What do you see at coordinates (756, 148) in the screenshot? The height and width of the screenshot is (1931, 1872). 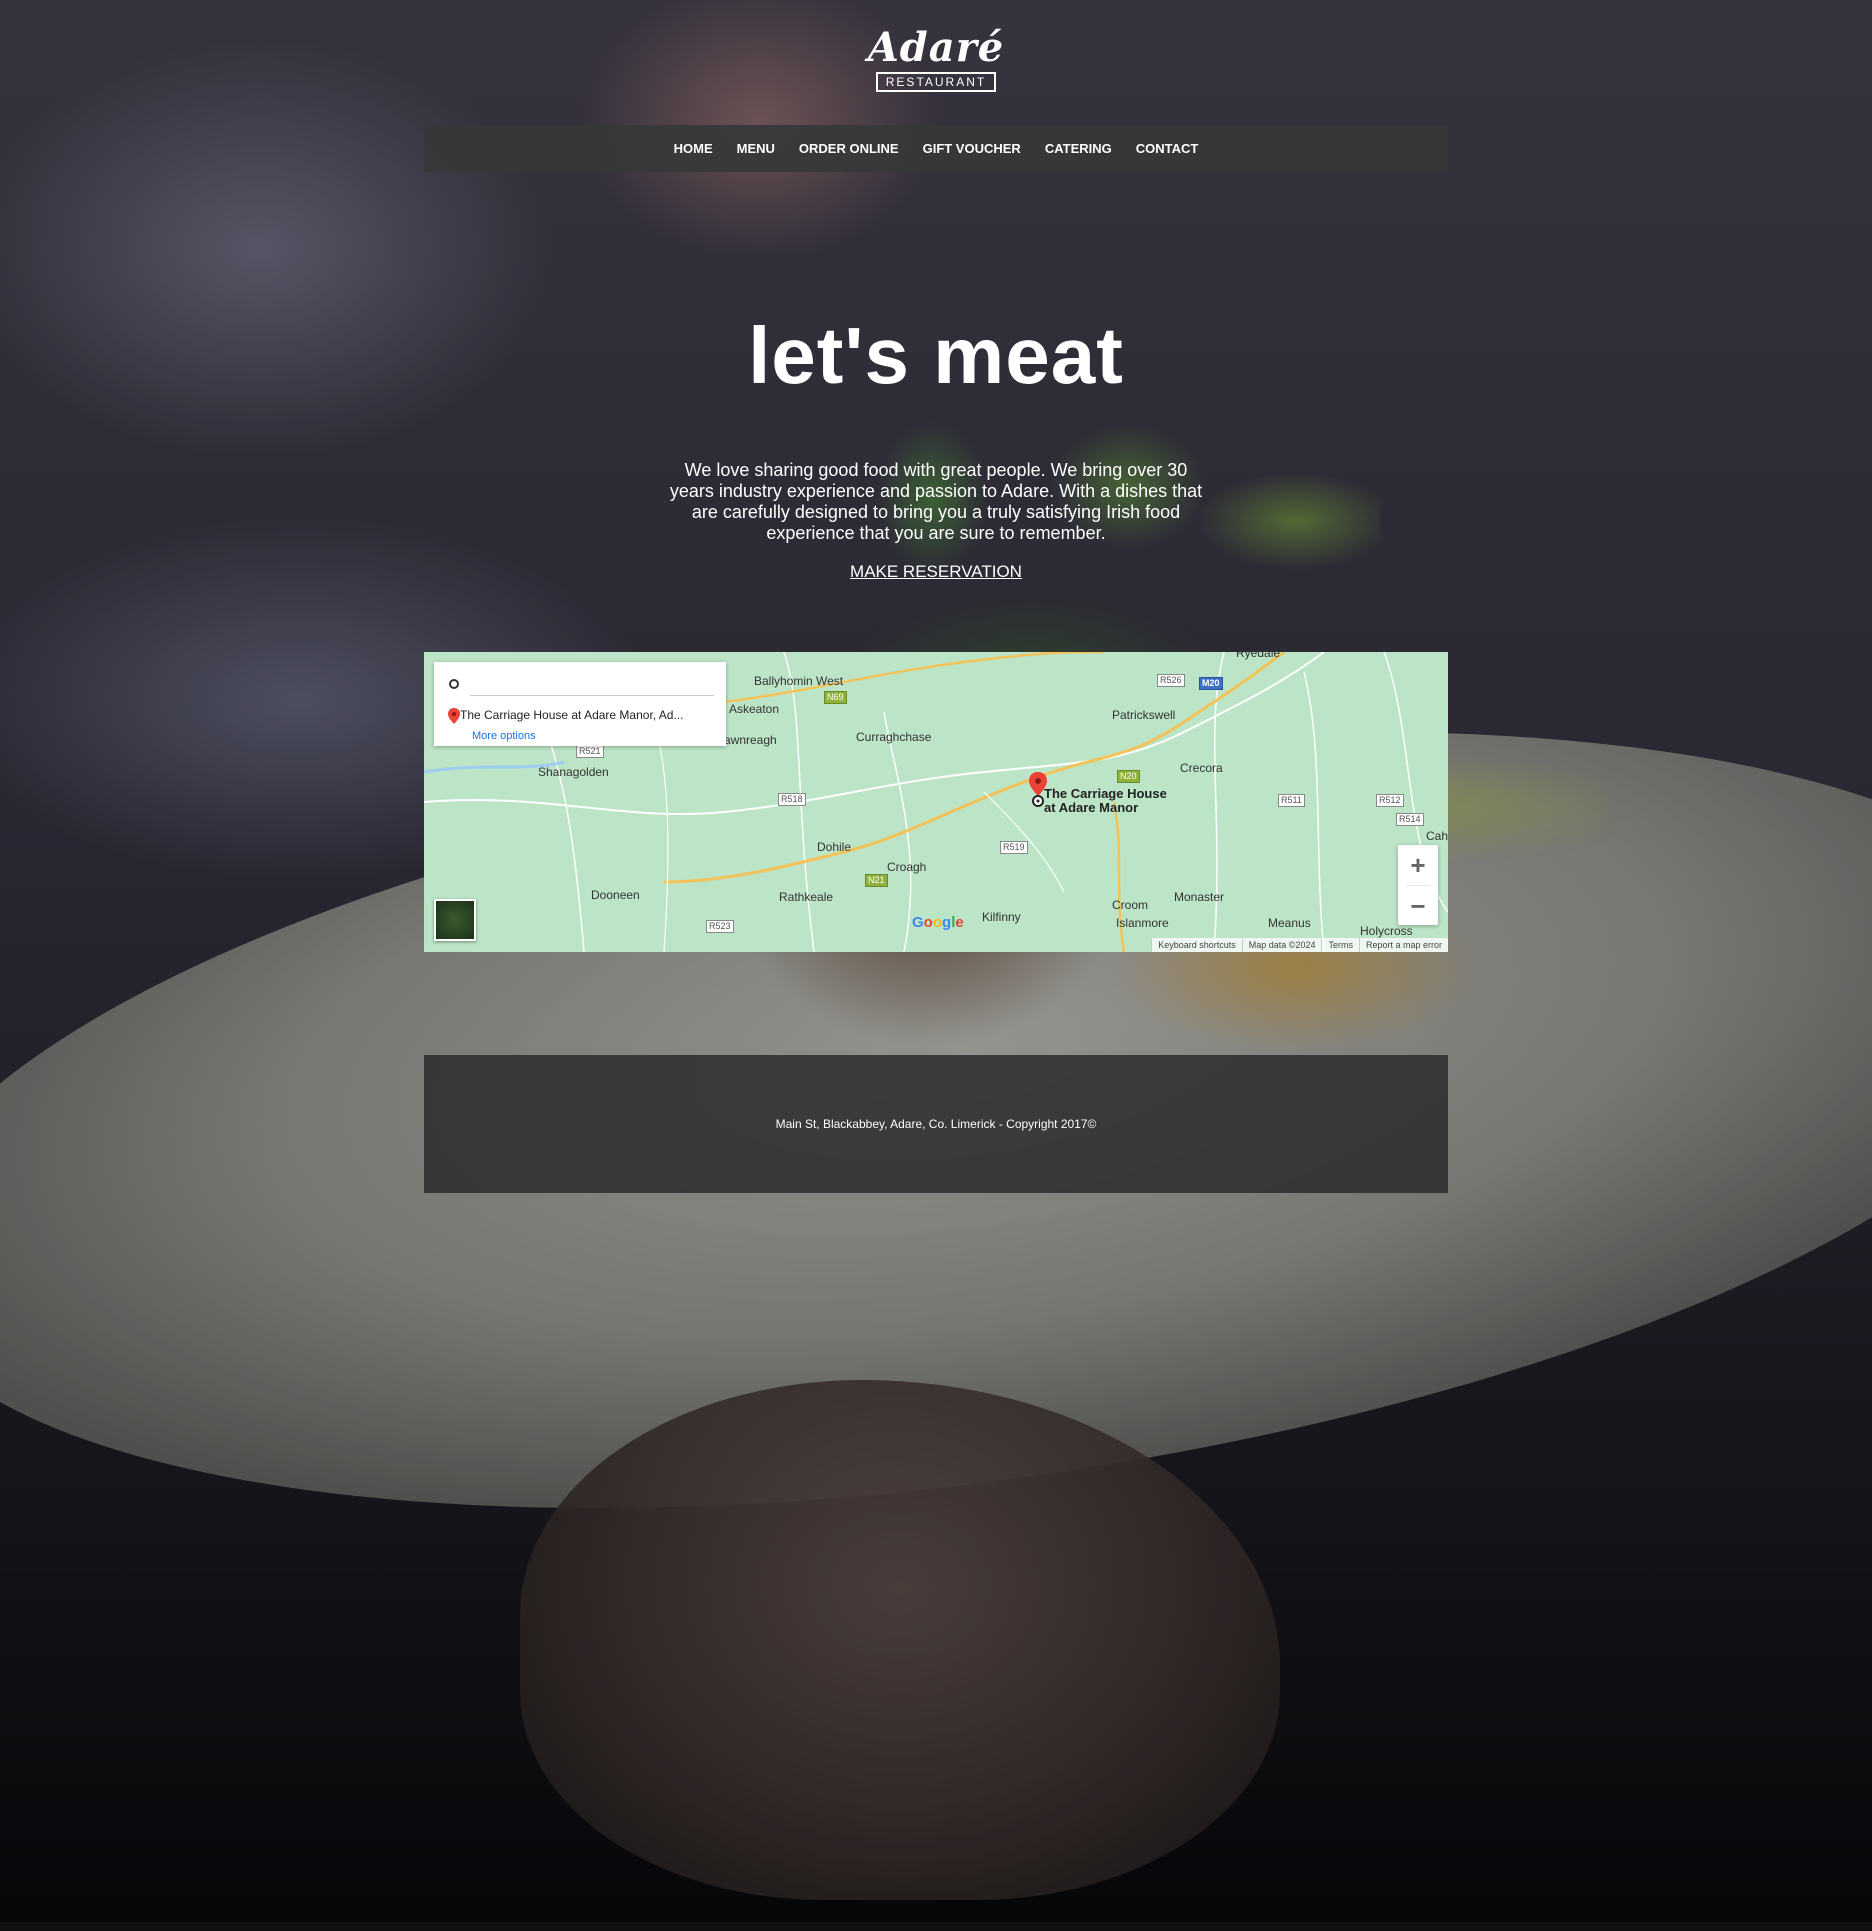 I see `nav-menu: MENU` at bounding box center [756, 148].